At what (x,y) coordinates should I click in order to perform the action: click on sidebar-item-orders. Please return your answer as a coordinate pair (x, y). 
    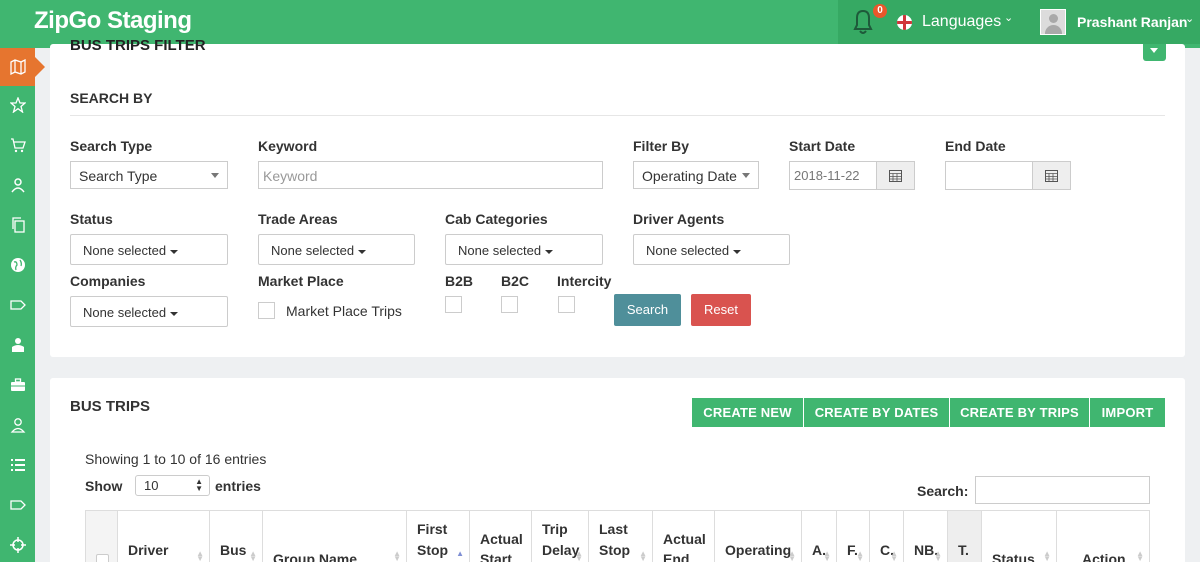
    Looking at the image, I should click on (17, 145).